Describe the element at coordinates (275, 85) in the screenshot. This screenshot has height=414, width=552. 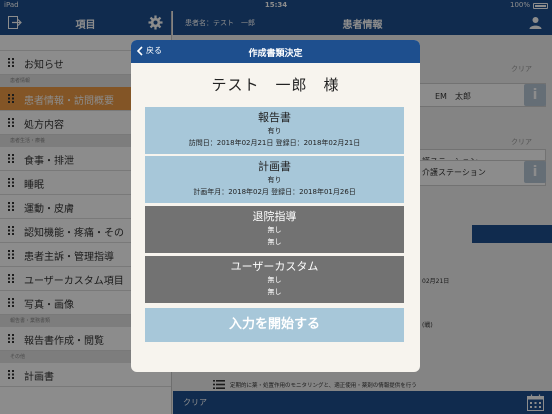
I see `modal-patient-name: テスト 一郎 様` at that location.